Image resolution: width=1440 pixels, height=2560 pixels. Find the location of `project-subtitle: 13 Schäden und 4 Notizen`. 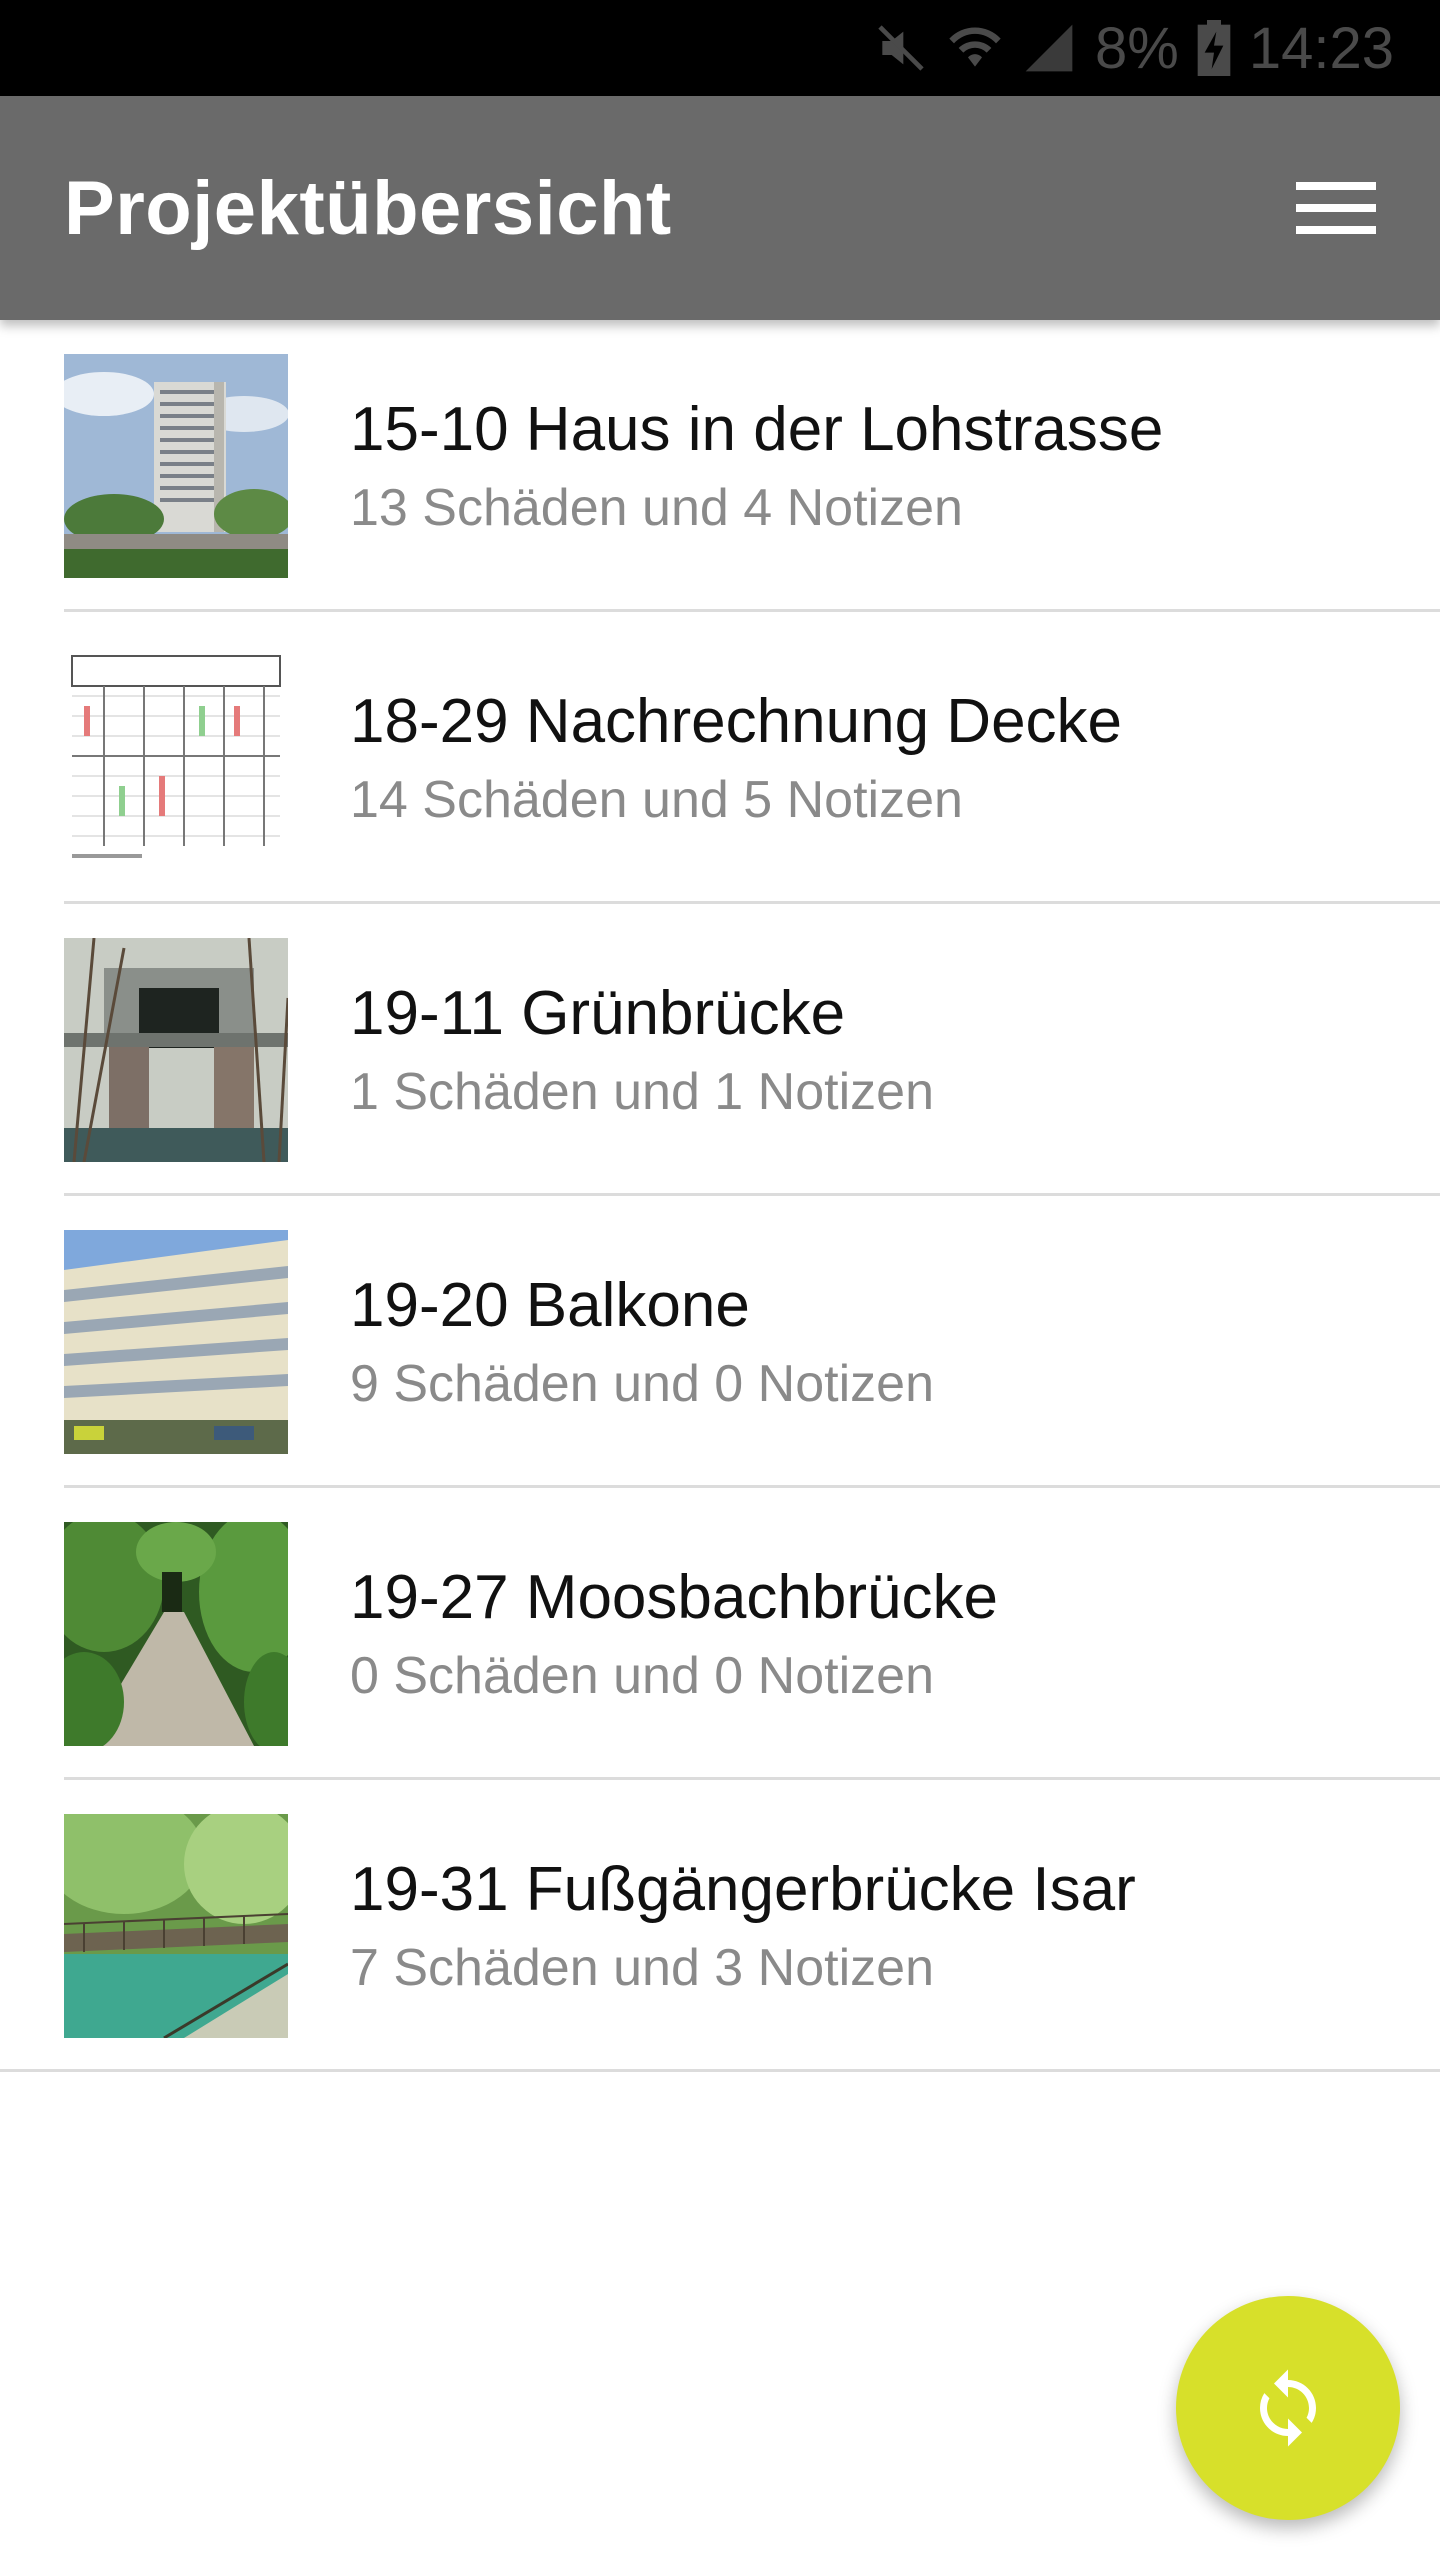

project-subtitle: 13 Schäden und 4 Notizen is located at coordinates (656, 508).